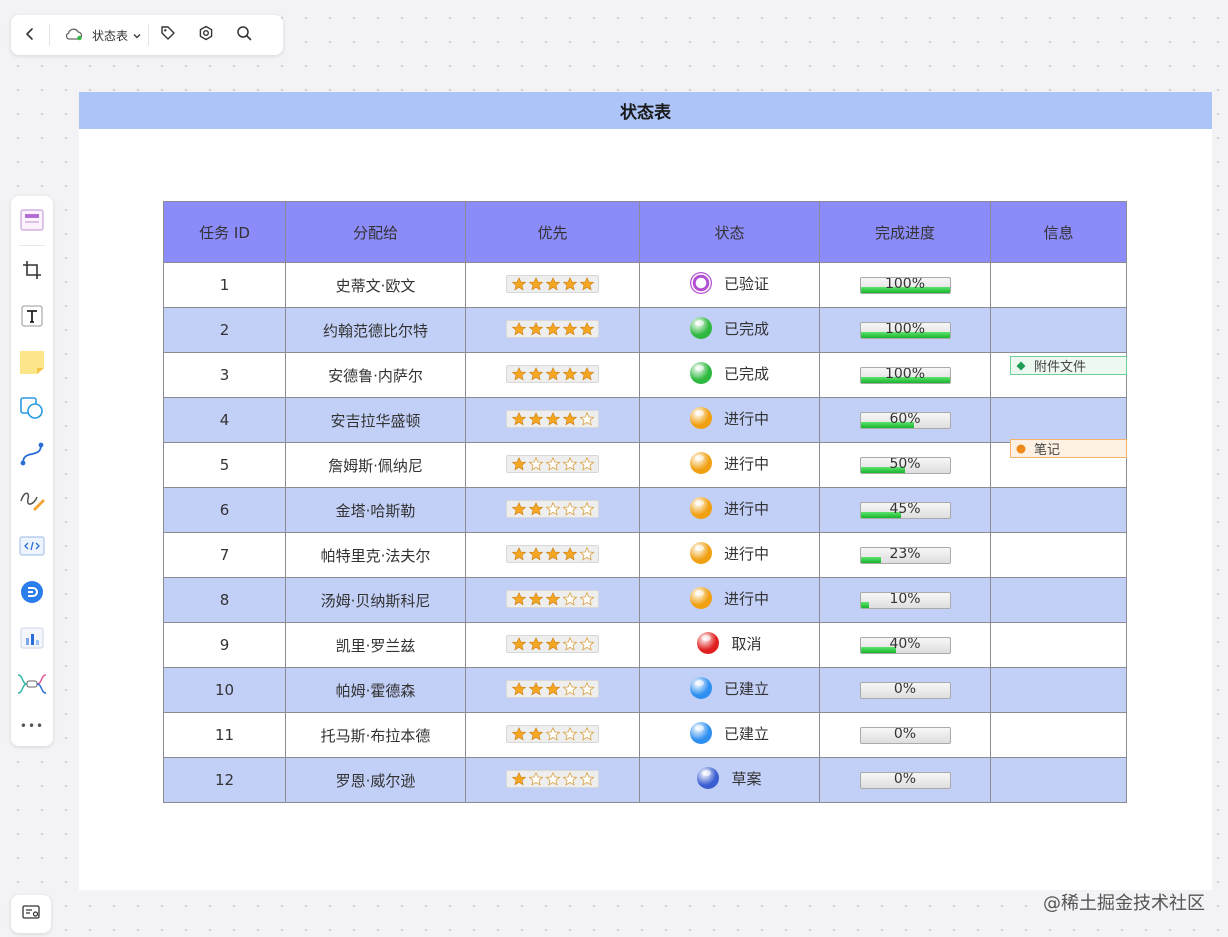  What do you see at coordinates (375, 555) in the screenshot?
I see `cell-assignee: 帕特里克·法夫尔` at bounding box center [375, 555].